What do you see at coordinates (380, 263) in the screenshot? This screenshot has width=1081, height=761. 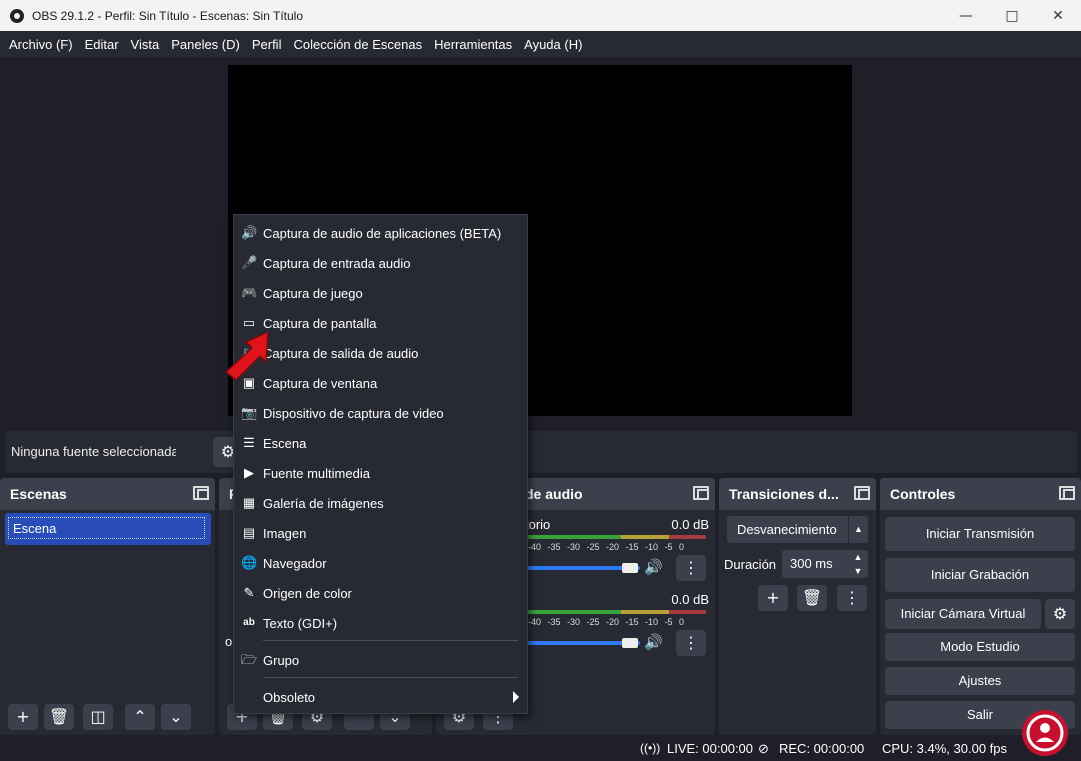 I see `menu-item-audio-input-capture: 🎤 Captura de entrada audio` at bounding box center [380, 263].